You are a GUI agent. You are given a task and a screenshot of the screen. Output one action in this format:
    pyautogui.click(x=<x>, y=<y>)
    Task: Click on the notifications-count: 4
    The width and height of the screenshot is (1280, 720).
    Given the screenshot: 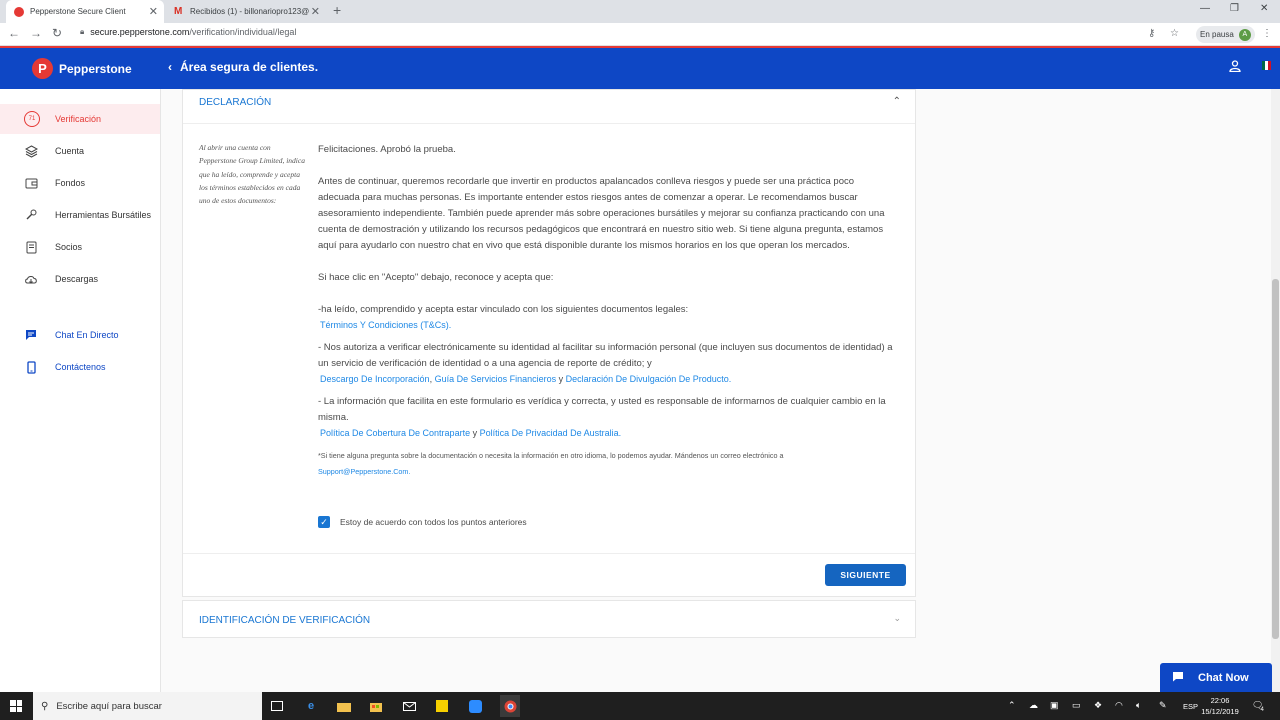 What is the action you would take?
    pyautogui.click(x=1262, y=710)
    